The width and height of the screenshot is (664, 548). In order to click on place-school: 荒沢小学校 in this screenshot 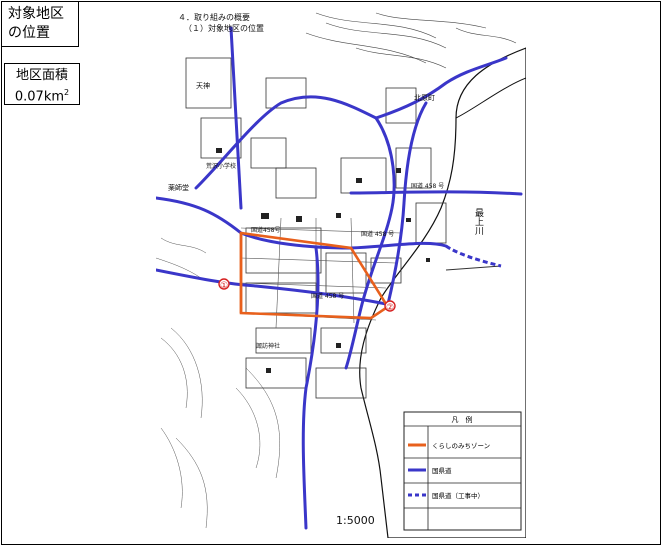, I will do `click(221, 166)`.